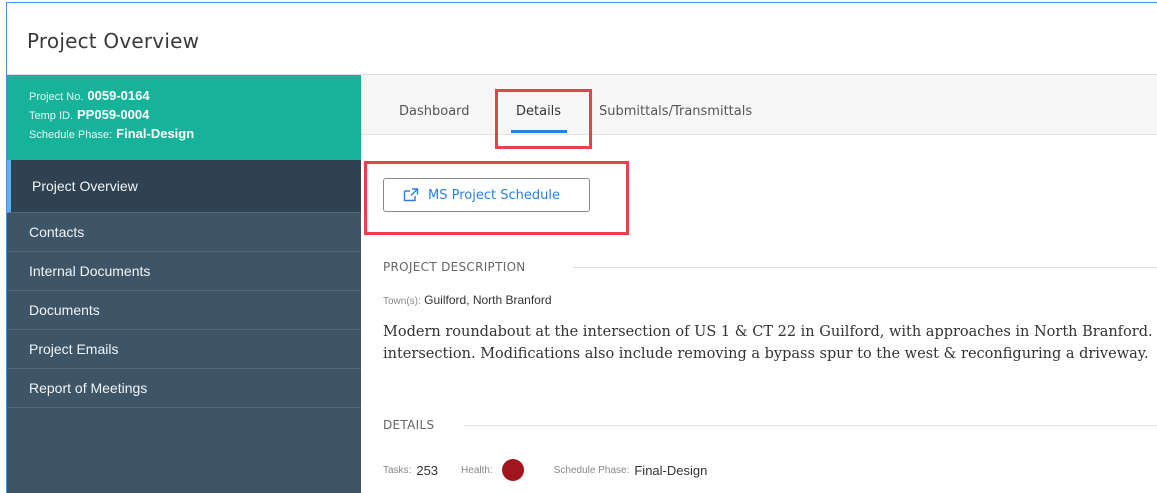  I want to click on temp-id-value: PP059-0004, so click(113, 114).